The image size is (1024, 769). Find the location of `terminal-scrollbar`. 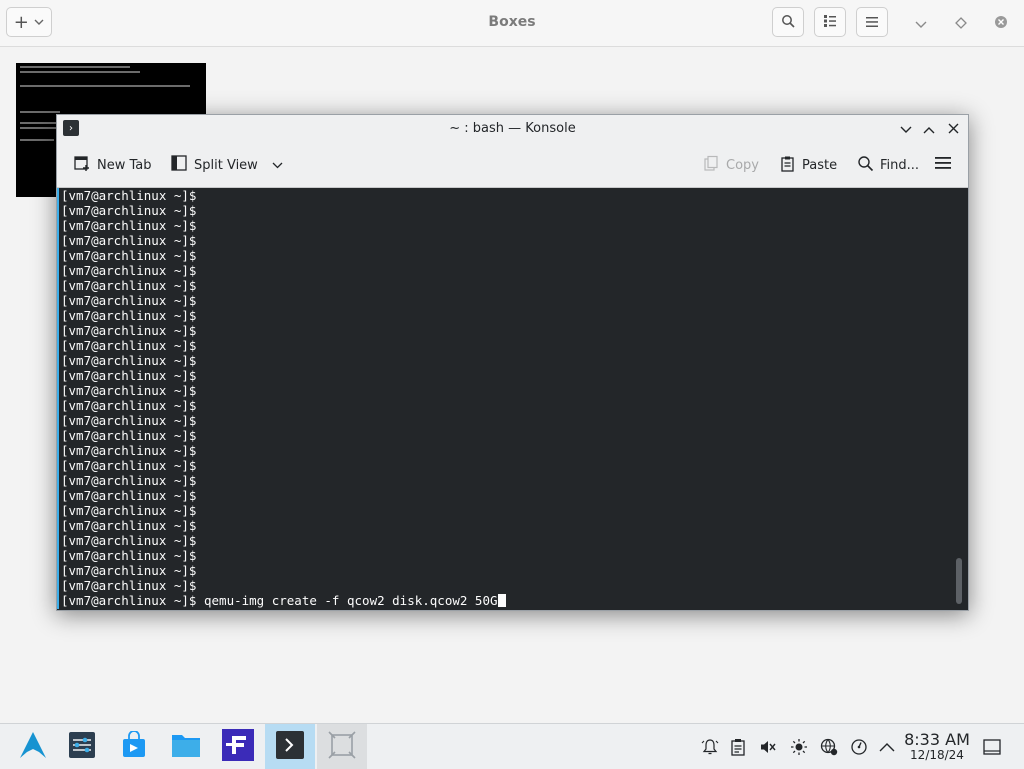

terminal-scrollbar is located at coordinates (959, 581).